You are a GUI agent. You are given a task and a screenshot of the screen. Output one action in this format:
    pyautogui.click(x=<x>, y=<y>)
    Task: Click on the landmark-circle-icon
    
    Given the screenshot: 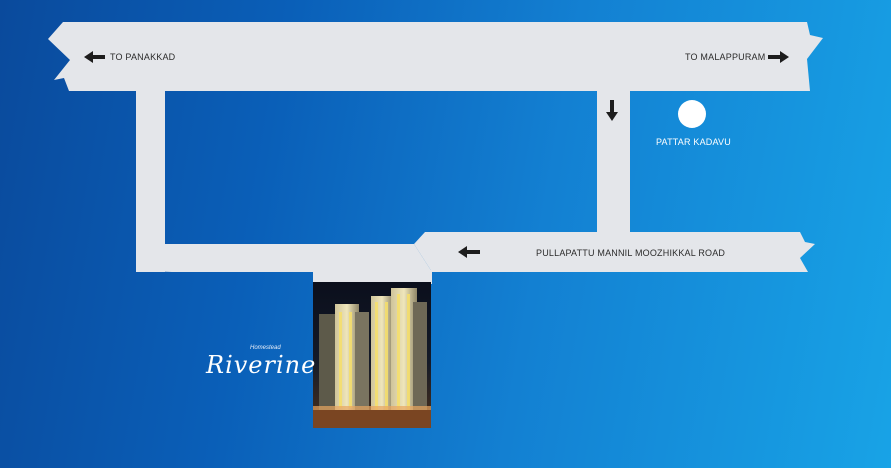 What is the action you would take?
    pyautogui.click(x=692, y=114)
    